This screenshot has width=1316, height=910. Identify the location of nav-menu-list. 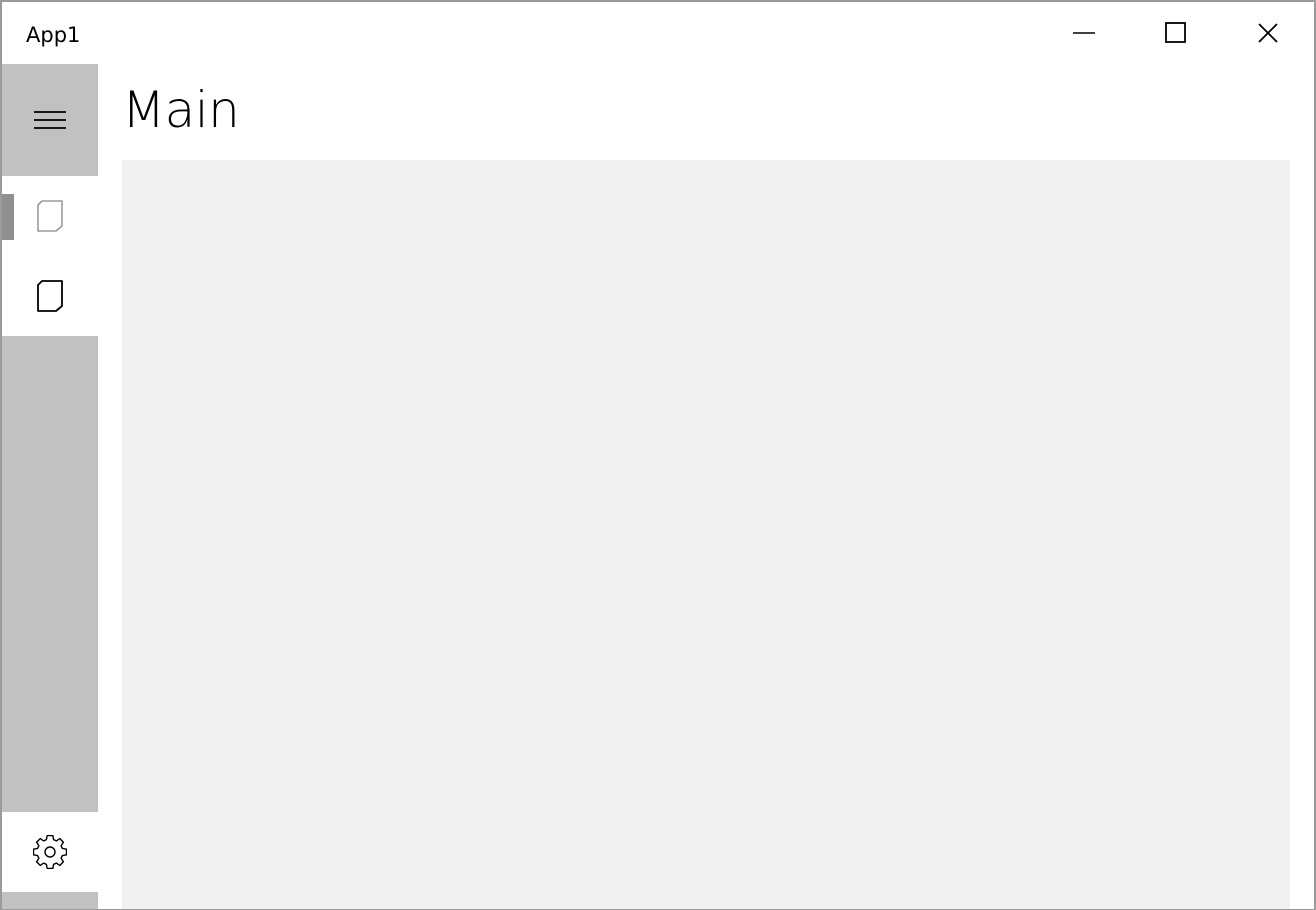
(50, 256).